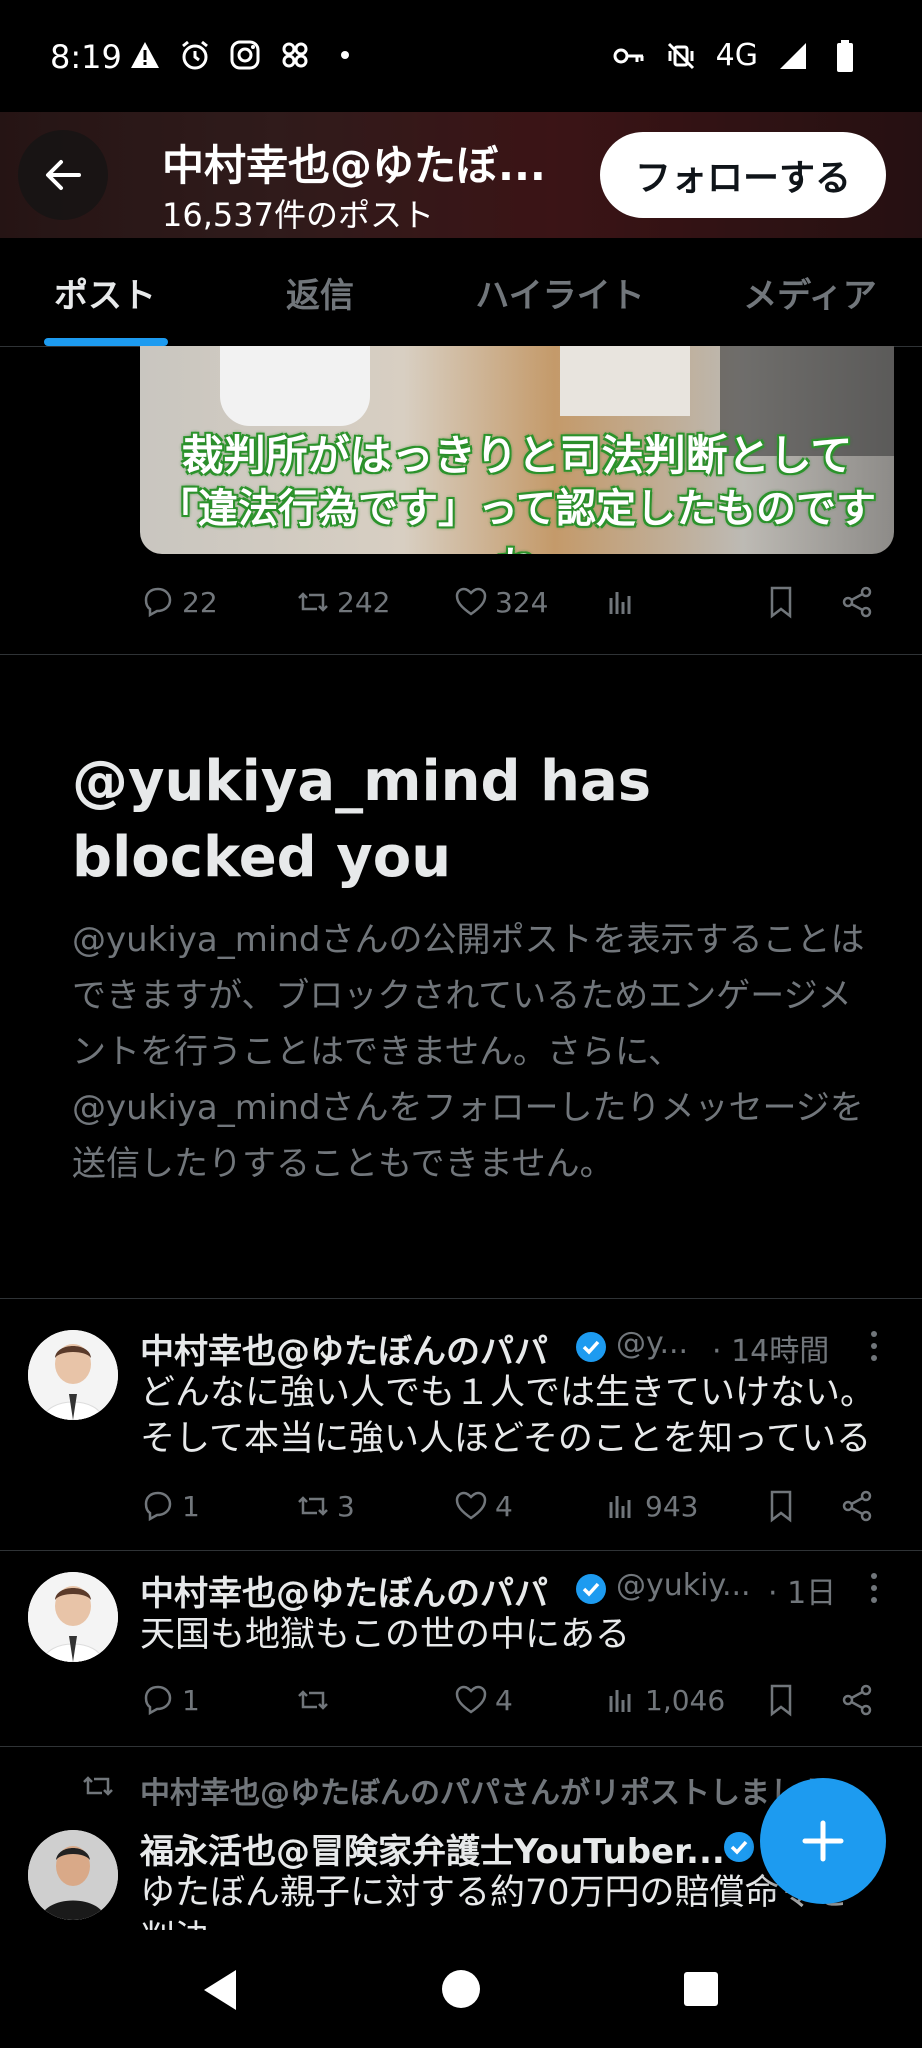  I want to click on profile-tabs: ポスト 返信 ハイライト メディア, so click(461, 292).